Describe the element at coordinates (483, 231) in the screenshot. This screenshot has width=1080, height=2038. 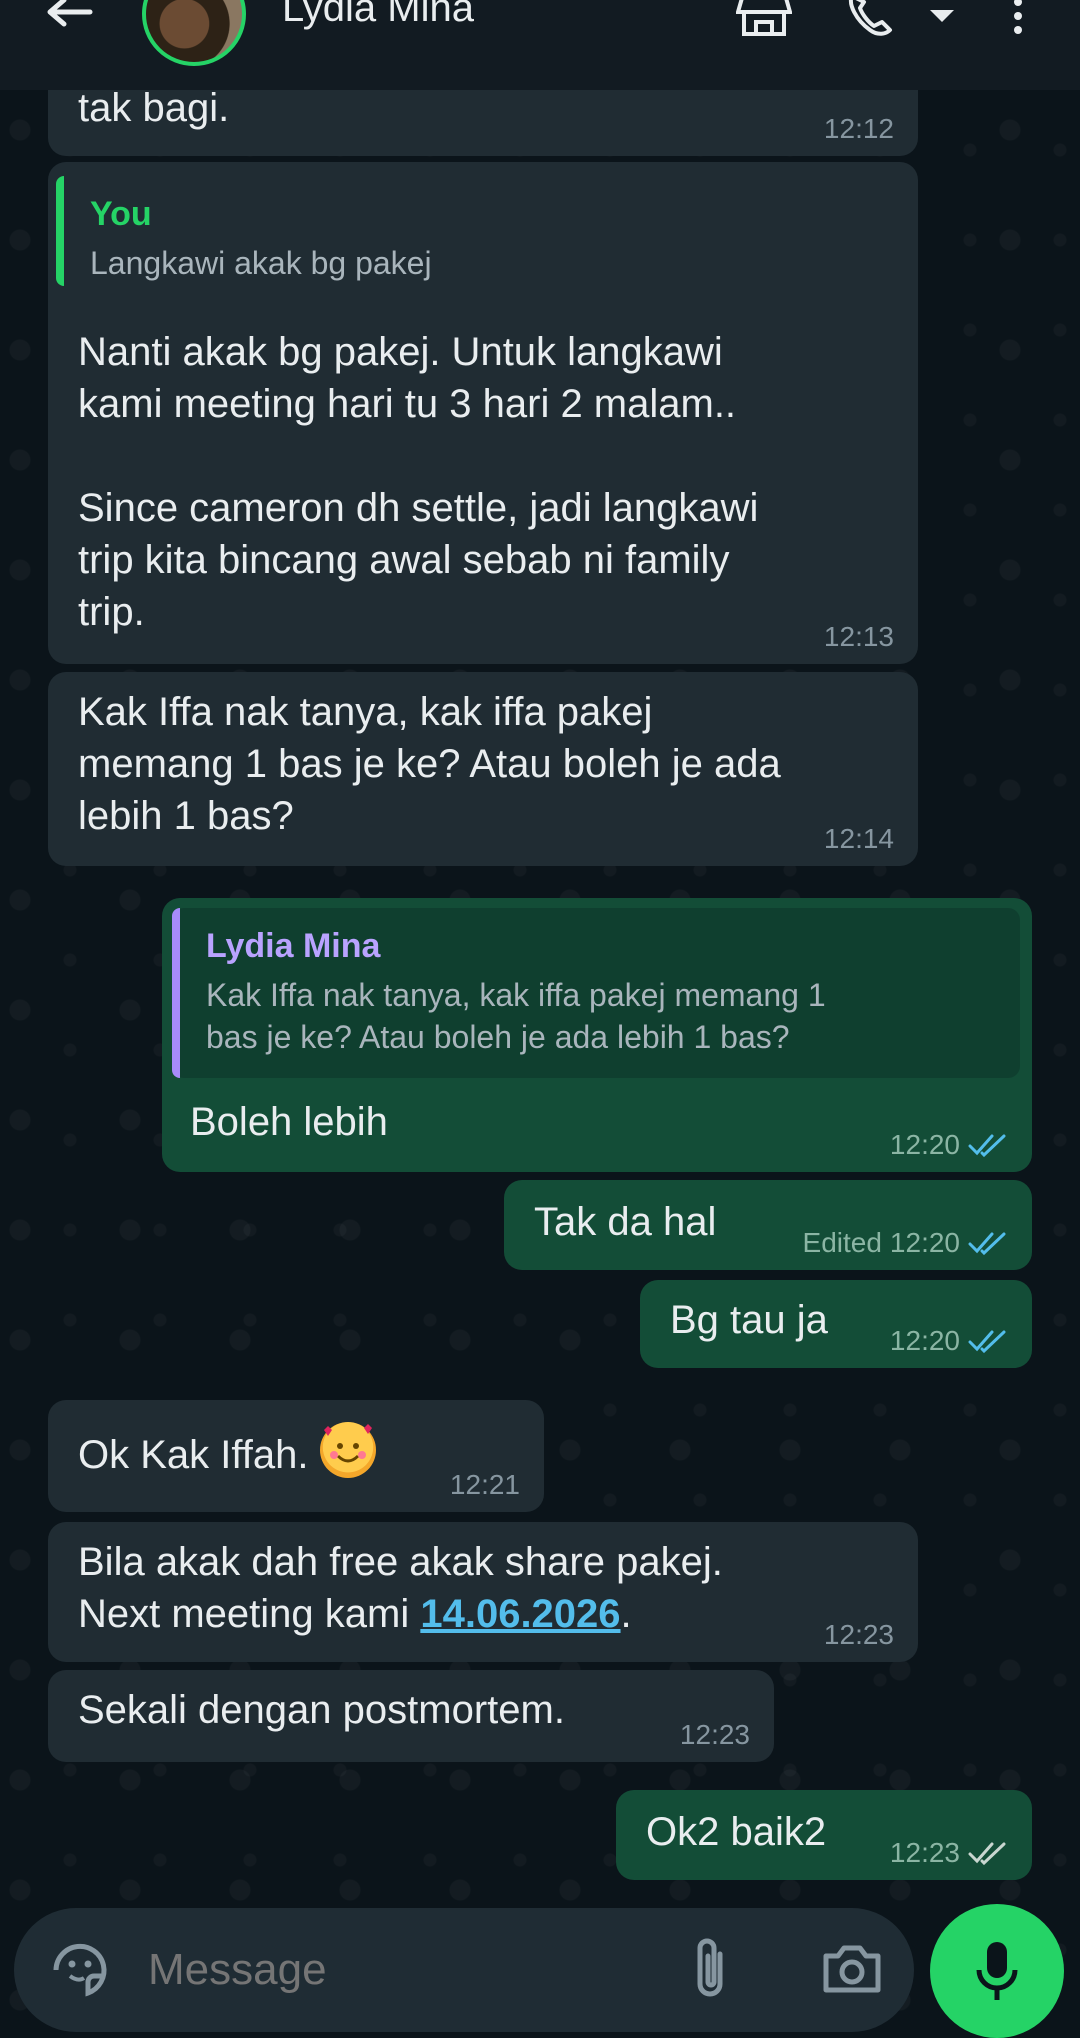
I see `quoted-message: You Langkawi akak bg pakej` at that location.